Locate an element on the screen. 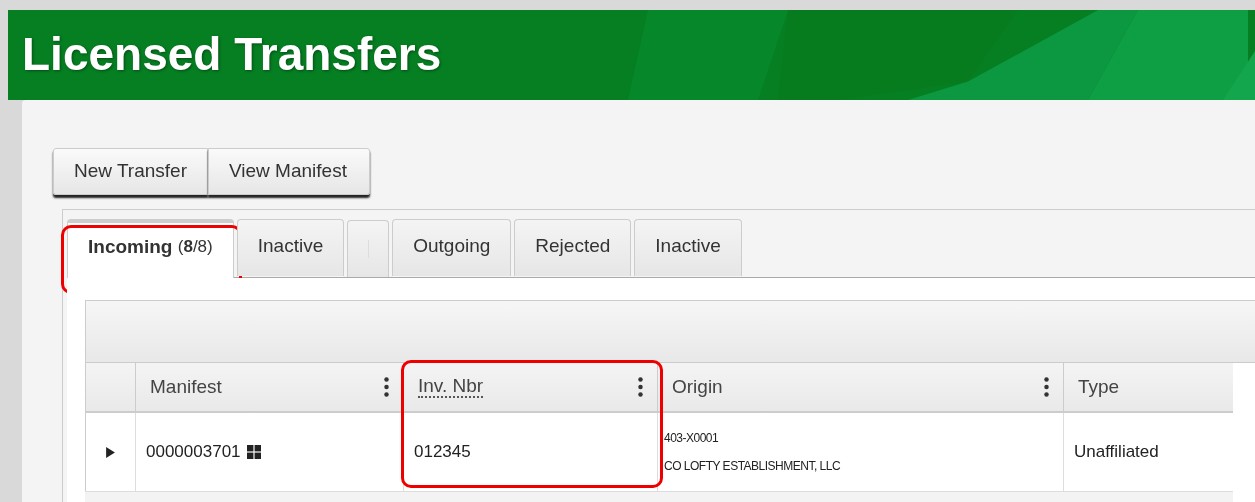  toolbar-button: New Transfer is located at coordinates (130, 171).